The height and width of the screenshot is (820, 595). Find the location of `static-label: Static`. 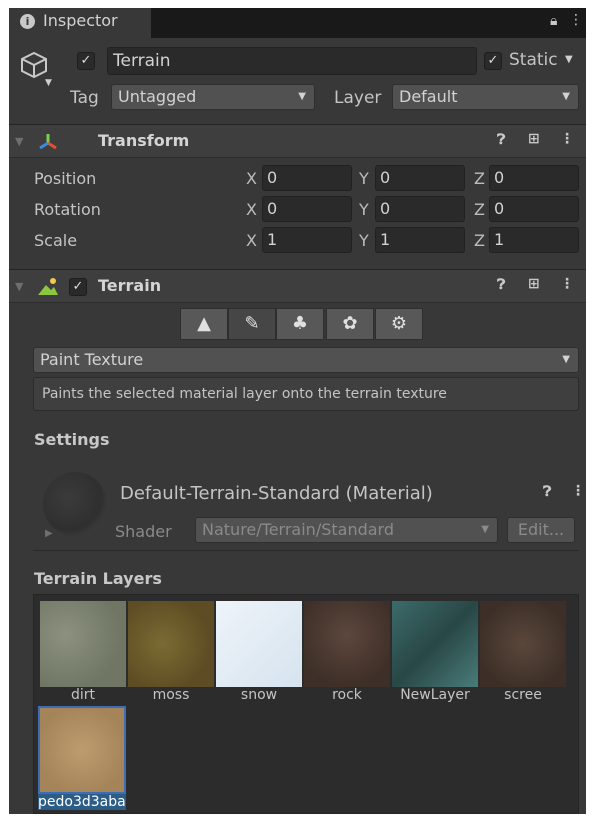

static-label: Static is located at coordinates (533, 60).